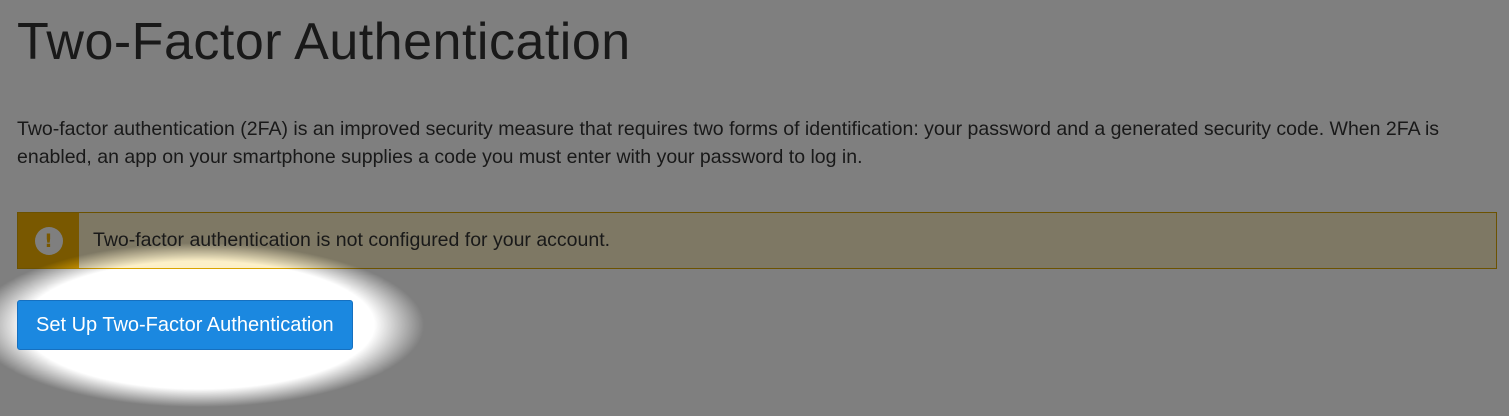 This screenshot has width=1509, height=416. I want to click on alert-icon-container: !, so click(48, 240).